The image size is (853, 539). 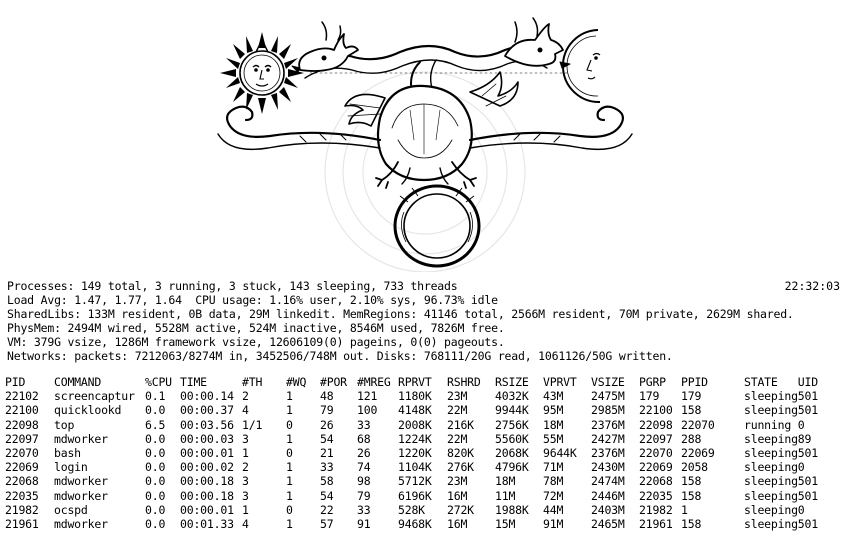 I want to click on column-header-rshrd: RSHRD, so click(x=464, y=382).